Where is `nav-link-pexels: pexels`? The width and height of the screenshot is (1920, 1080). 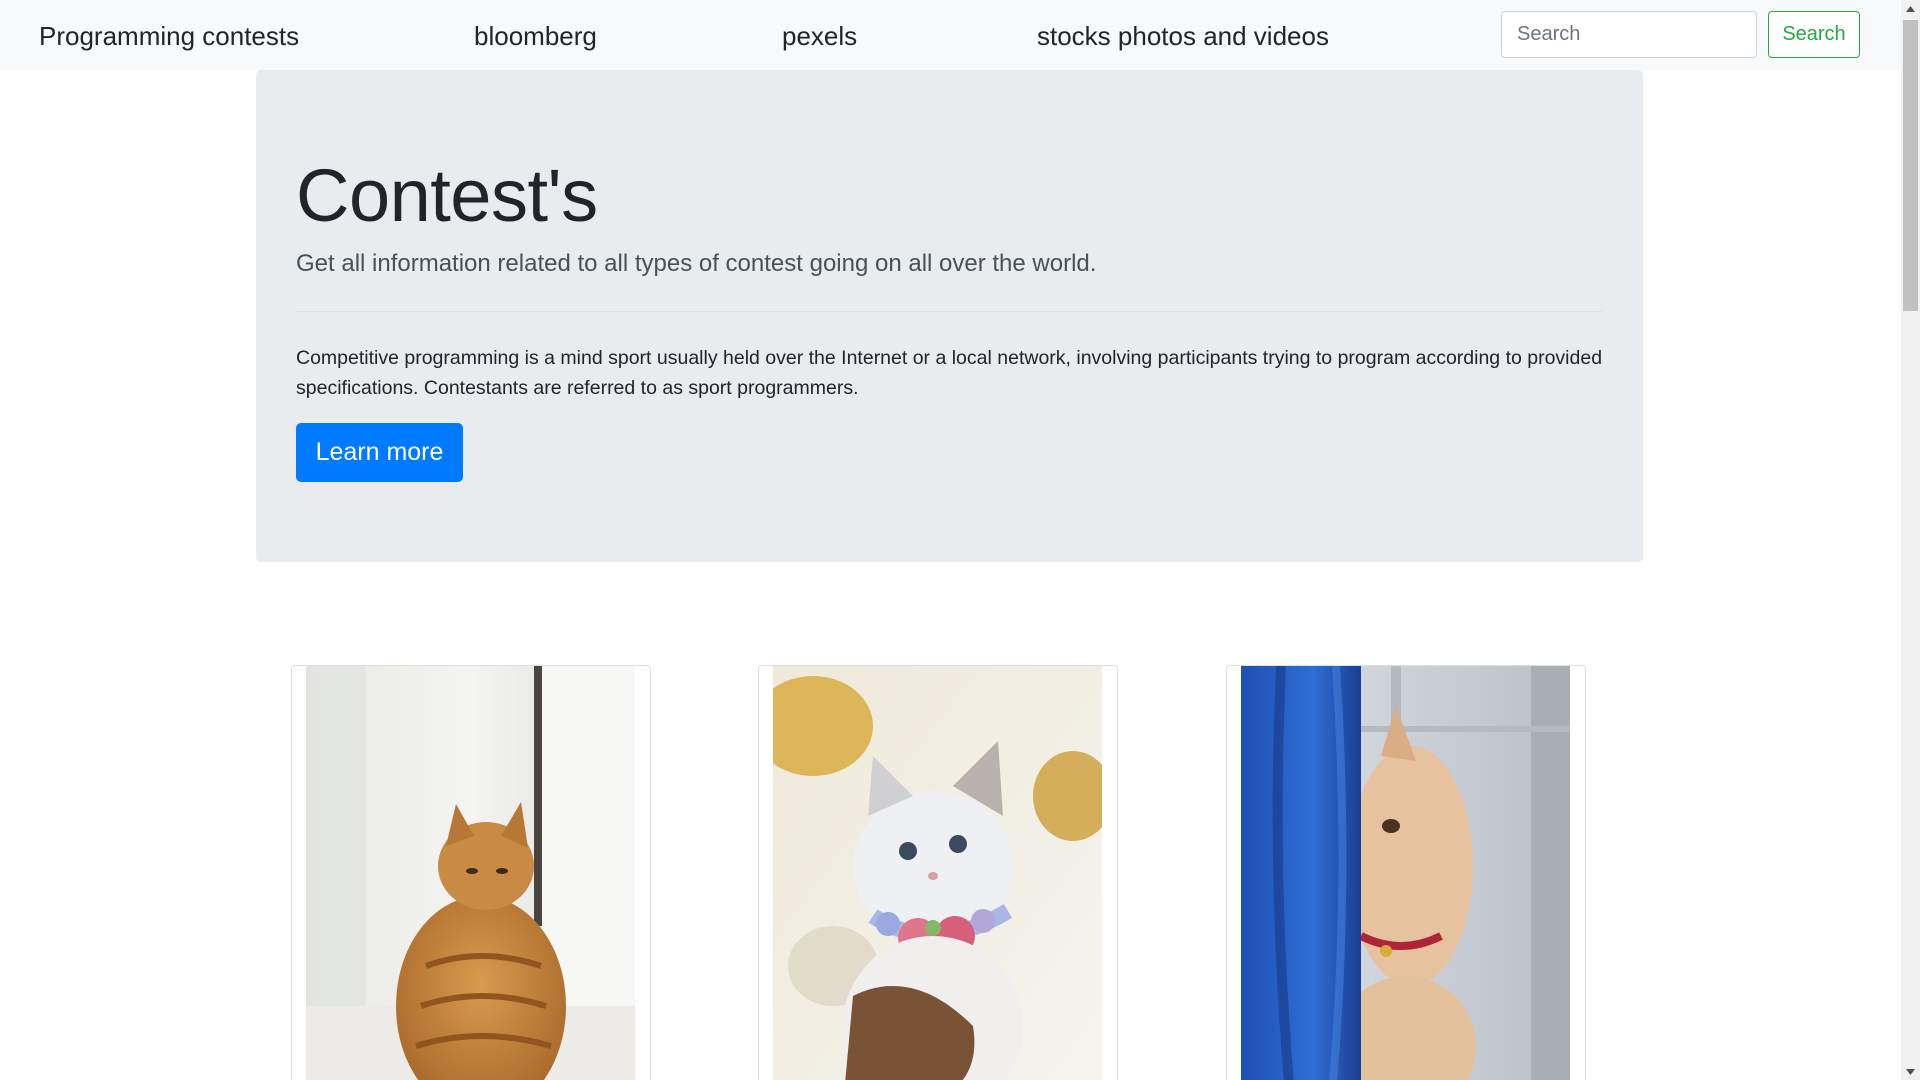
nav-link-pexels: pexels is located at coordinates (819, 36).